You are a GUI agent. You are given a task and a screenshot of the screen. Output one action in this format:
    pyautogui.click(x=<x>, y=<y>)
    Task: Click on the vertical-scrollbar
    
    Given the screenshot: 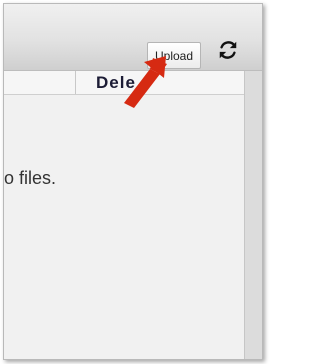 What is the action you would take?
    pyautogui.click(x=253, y=215)
    